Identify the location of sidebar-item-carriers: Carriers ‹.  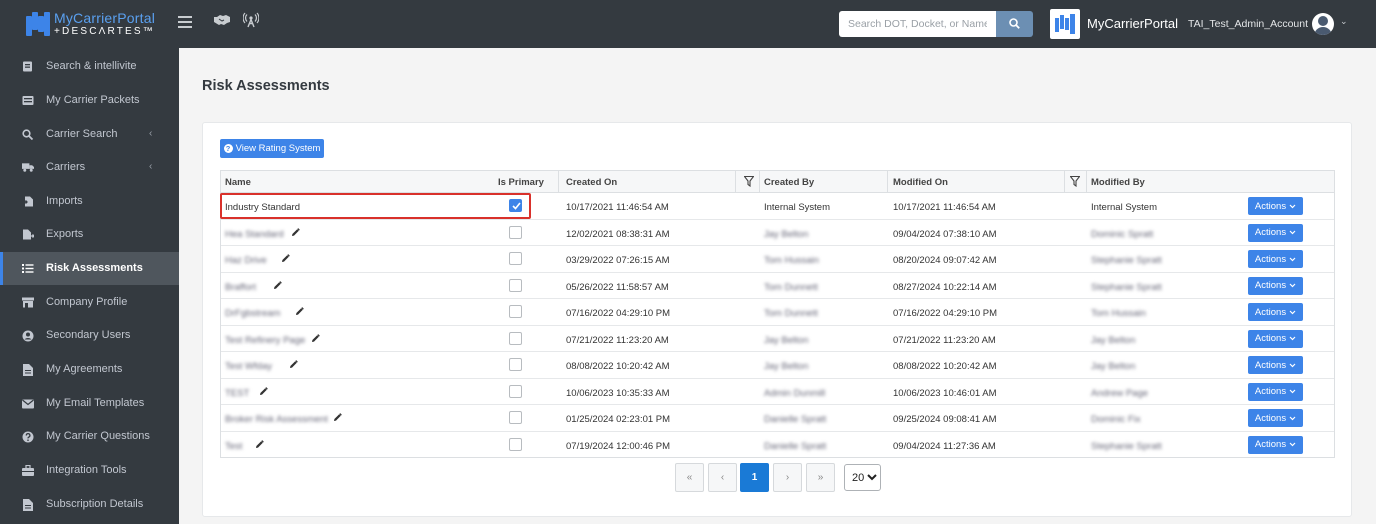
(89, 167).